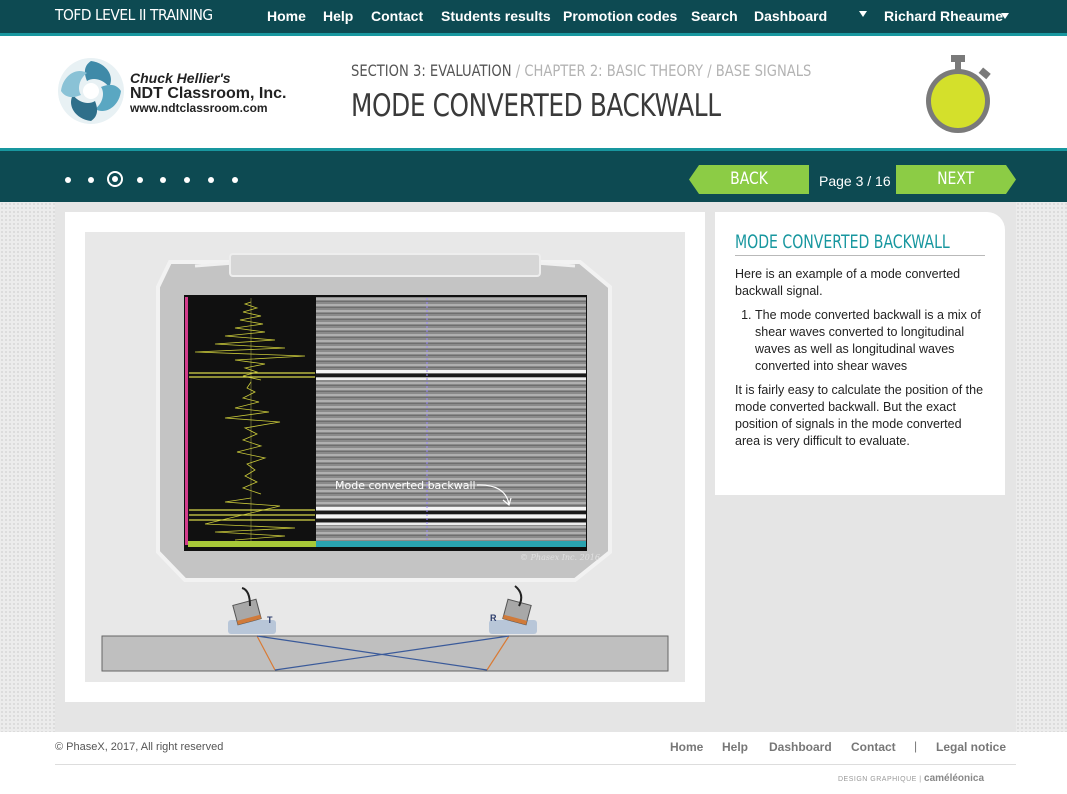  What do you see at coordinates (496, 16) in the screenshot?
I see `nav-students-results: Students results` at bounding box center [496, 16].